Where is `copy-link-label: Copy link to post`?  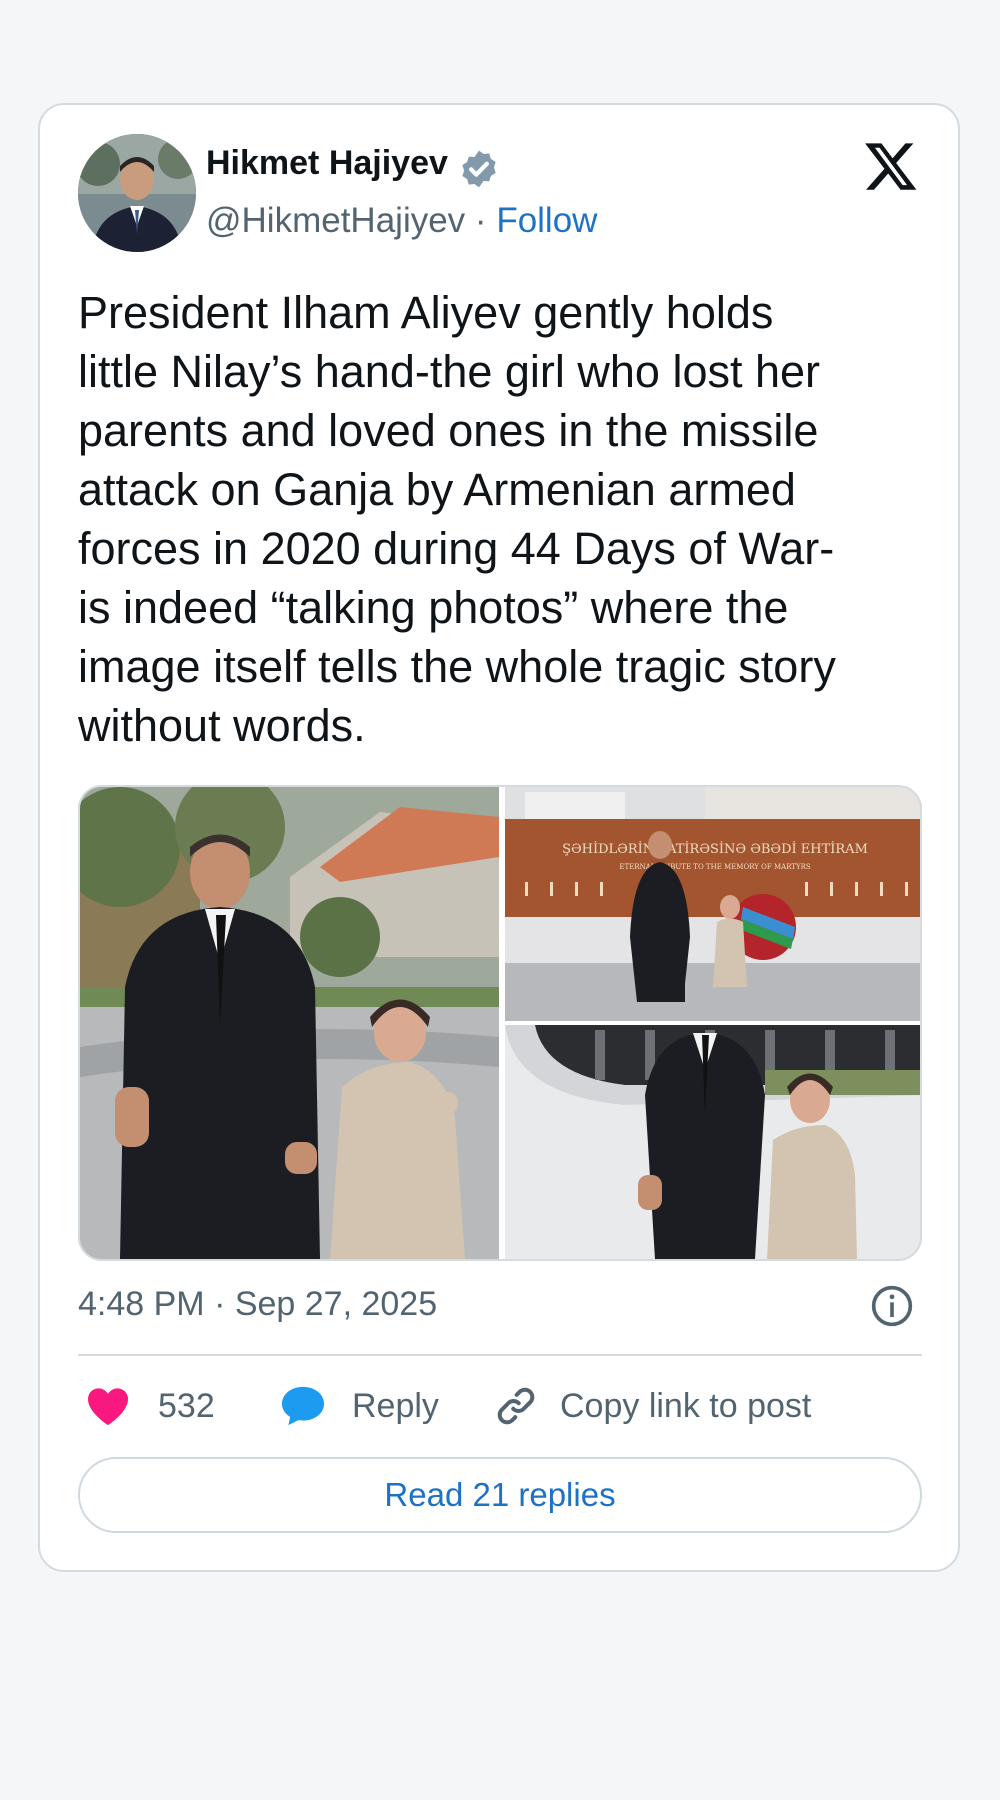
copy-link-label: Copy link to post is located at coordinates (686, 1405).